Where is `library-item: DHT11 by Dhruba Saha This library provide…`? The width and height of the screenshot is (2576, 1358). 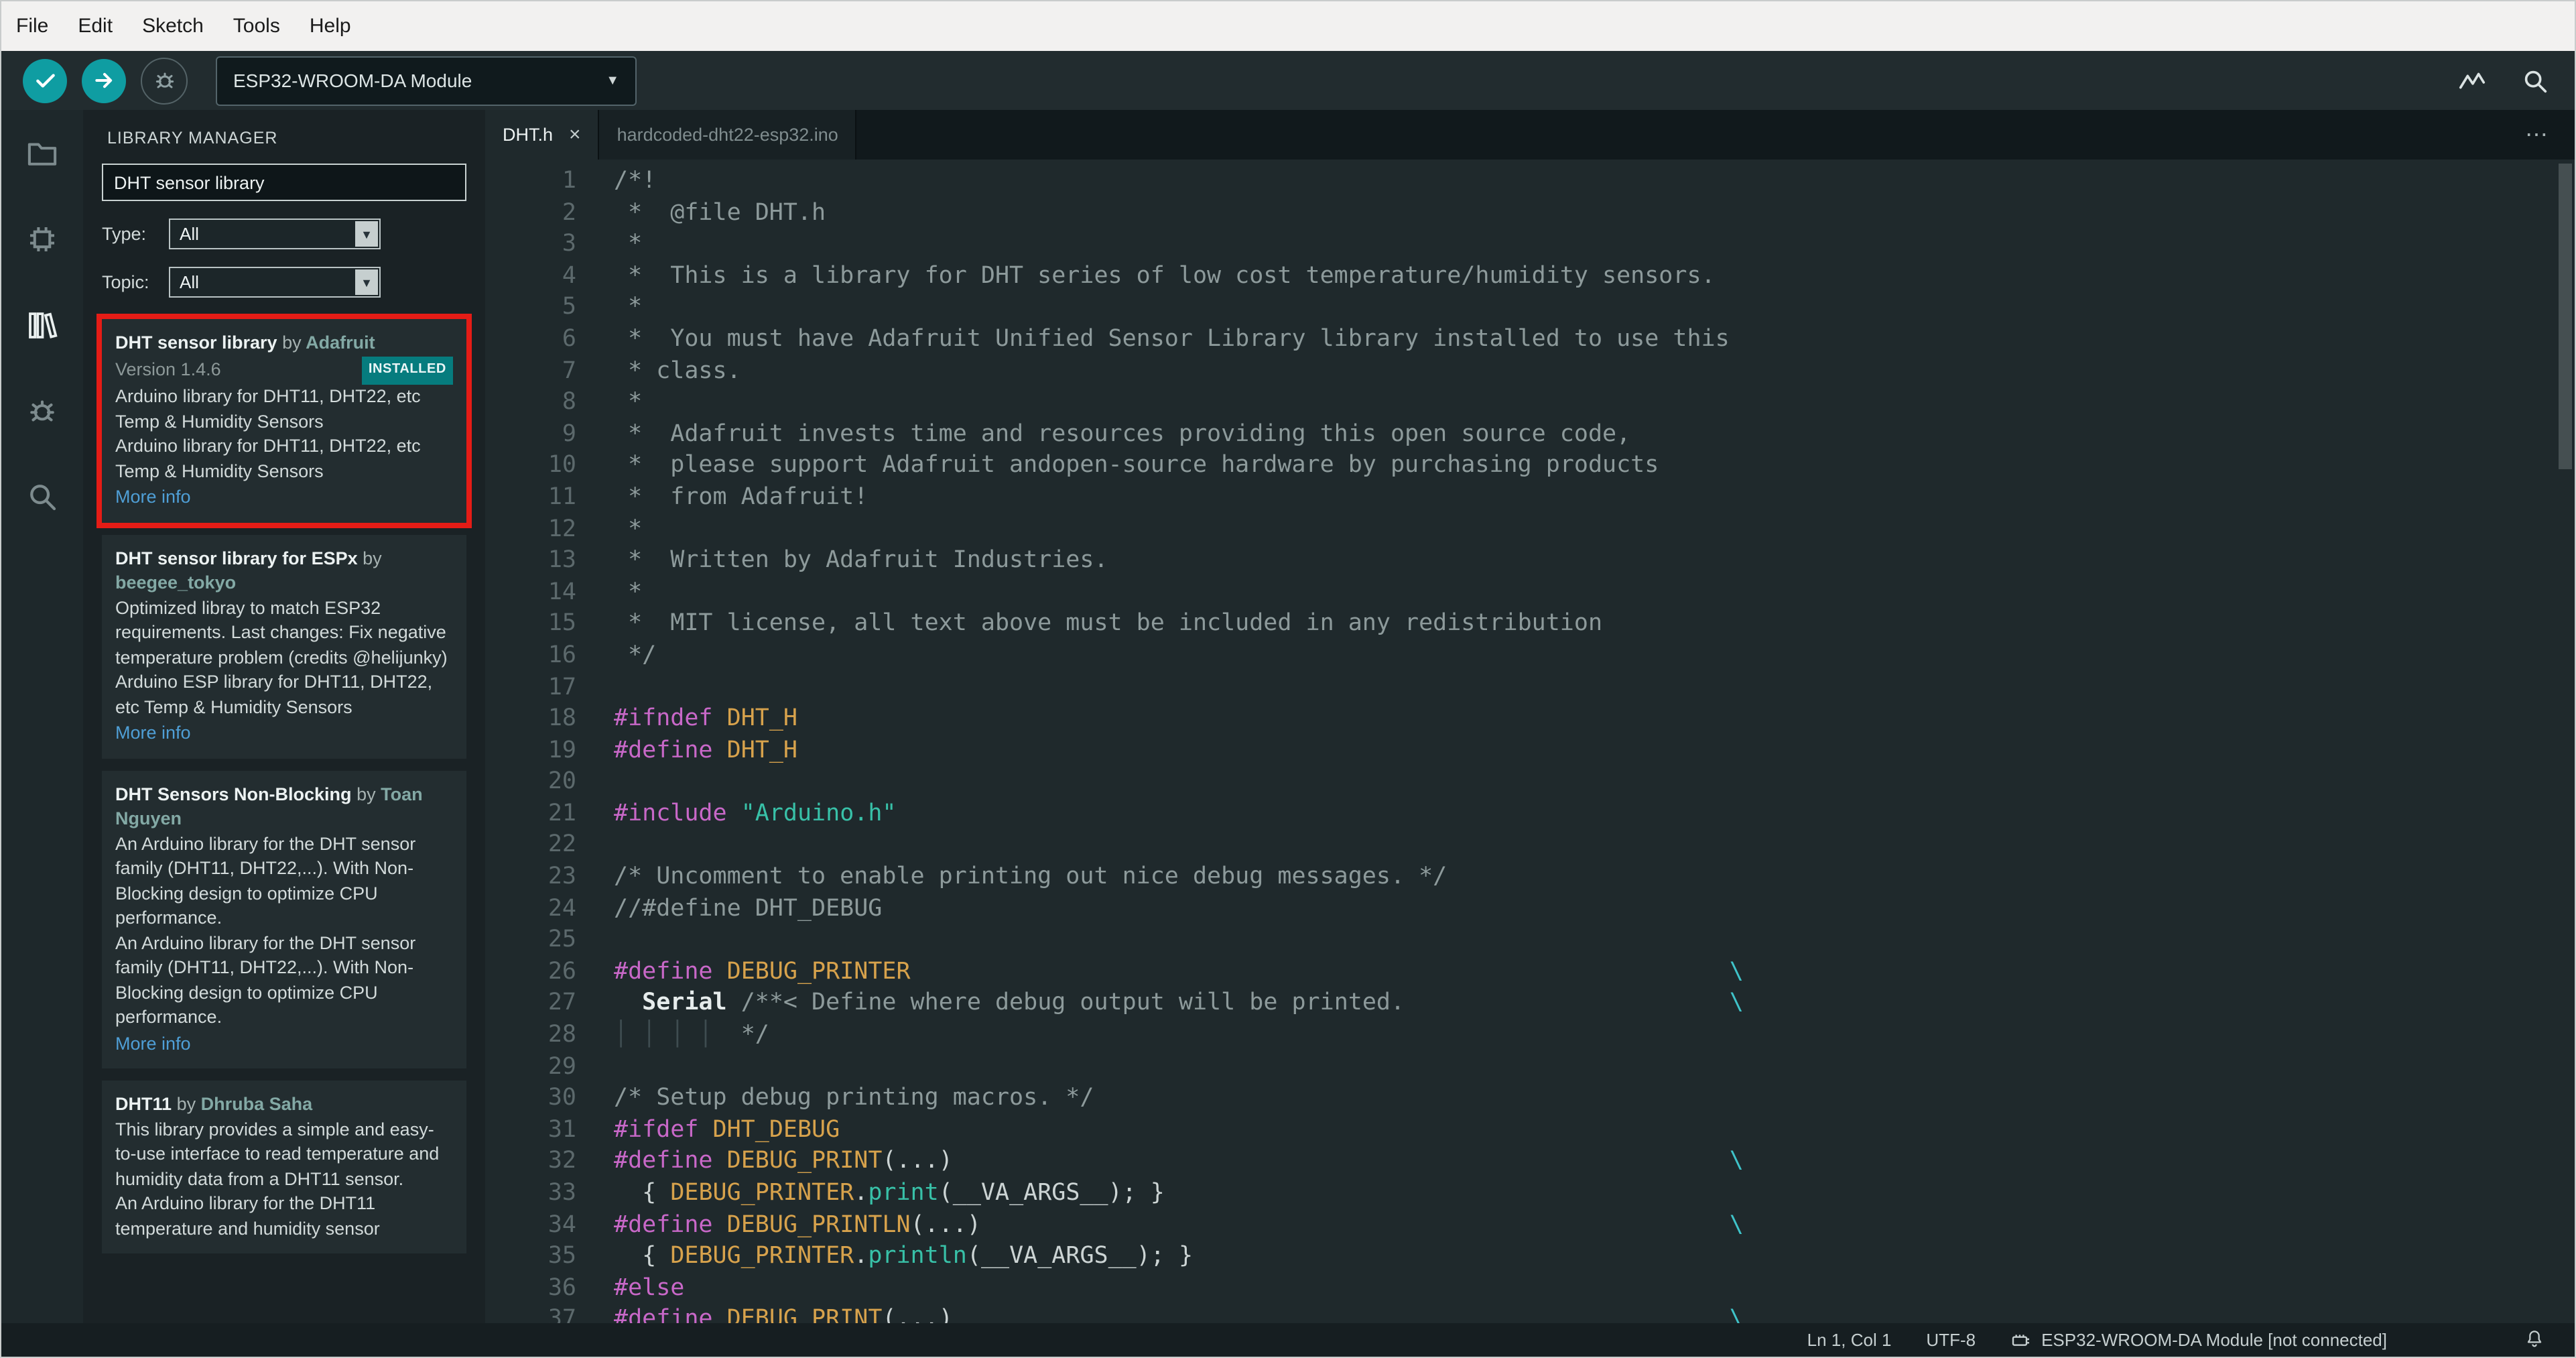
library-item: DHT11 by Dhruba Saha This library provide… is located at coordinates (284, 1167).